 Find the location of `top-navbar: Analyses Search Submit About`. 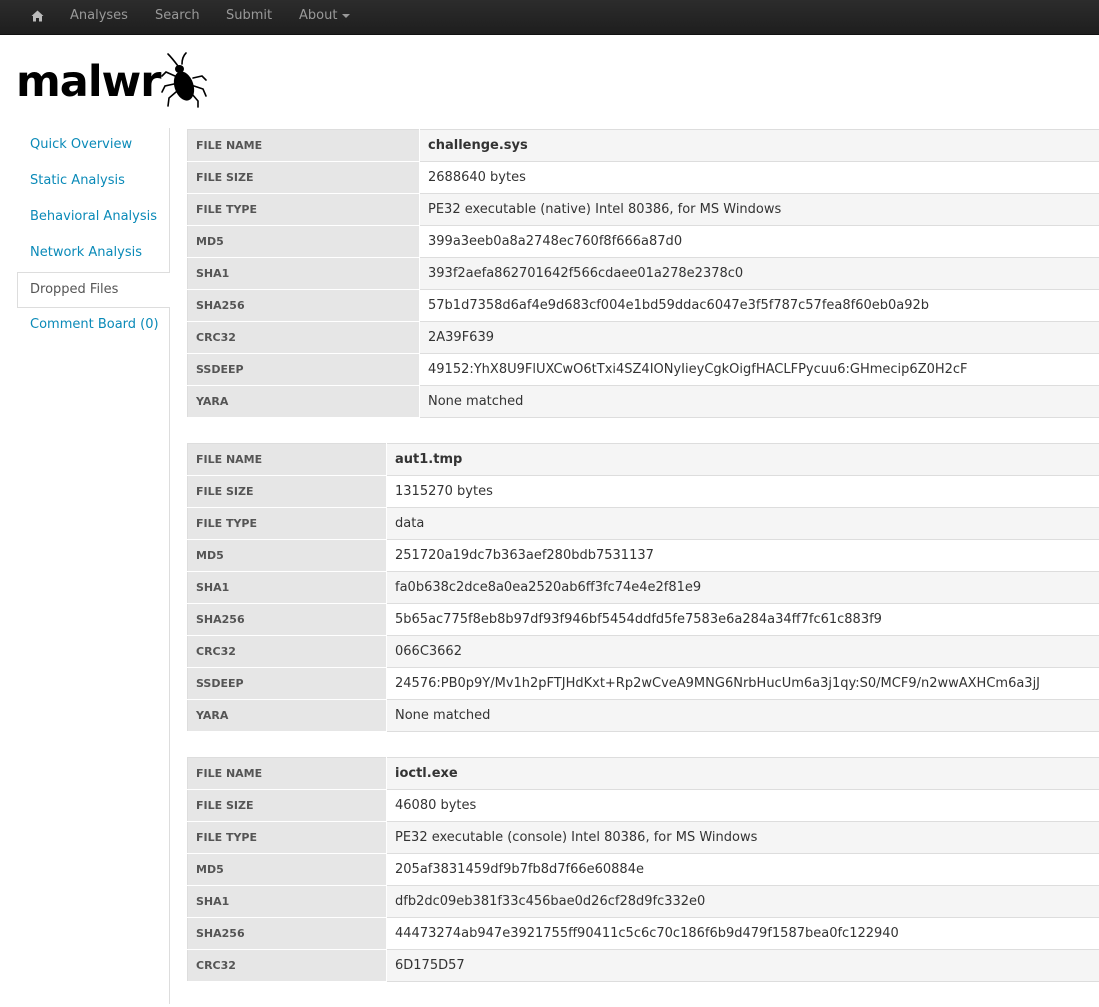

top-navbar: Analyses Search Submit About is located at coordinates (549, 17).